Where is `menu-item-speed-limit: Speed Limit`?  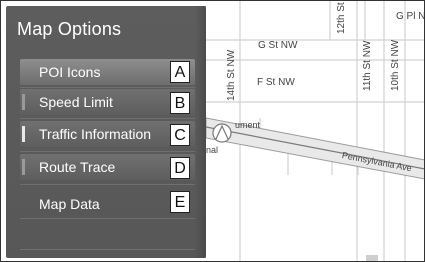
menu-item-speed-limit: Speed Limit is located at coordinates (107, 102).